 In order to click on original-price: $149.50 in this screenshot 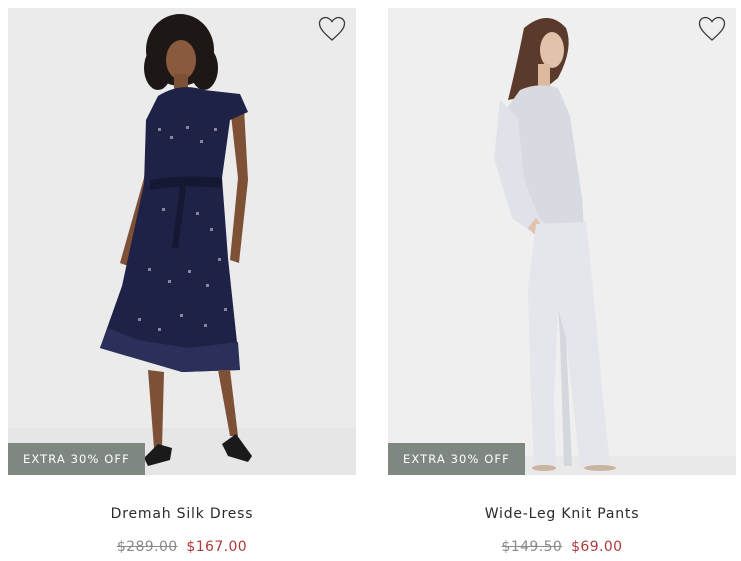, I will do `click(532, 547)`.